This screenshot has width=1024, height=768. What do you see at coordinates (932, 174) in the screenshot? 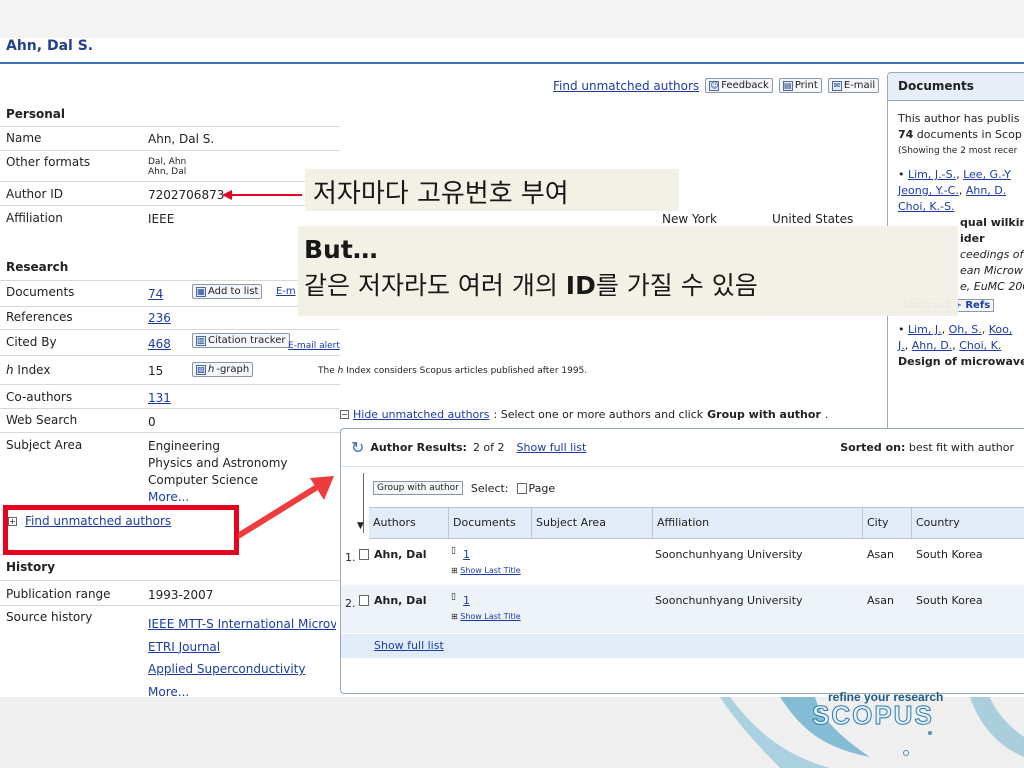
I see `author-link: Lim, J.-S.` at bounding box center [932, 174].